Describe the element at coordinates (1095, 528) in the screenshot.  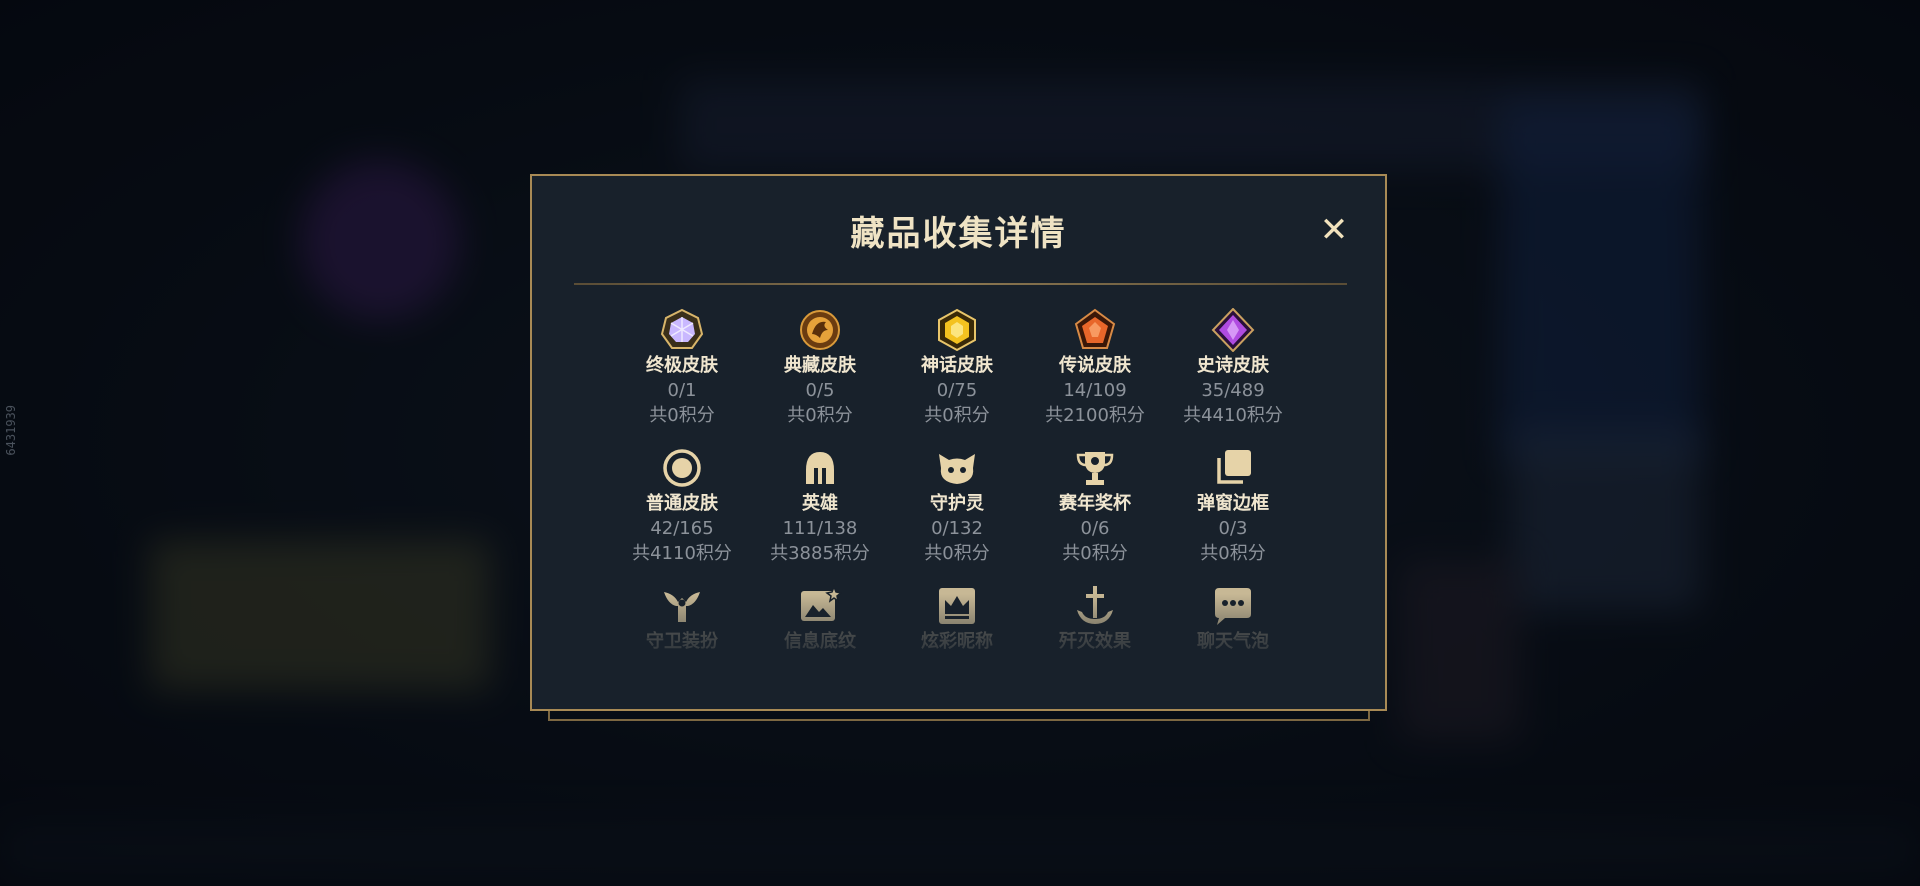
I see `category-count: 0/6` at that location.